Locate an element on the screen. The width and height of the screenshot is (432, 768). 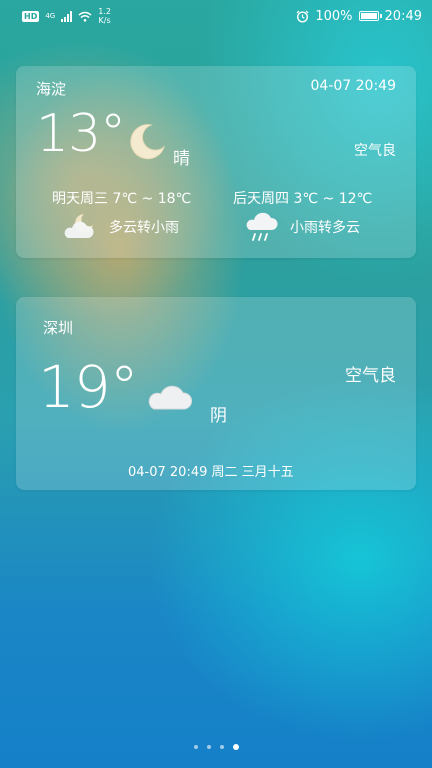
alarm-icon is located at coordinates (302, 16).